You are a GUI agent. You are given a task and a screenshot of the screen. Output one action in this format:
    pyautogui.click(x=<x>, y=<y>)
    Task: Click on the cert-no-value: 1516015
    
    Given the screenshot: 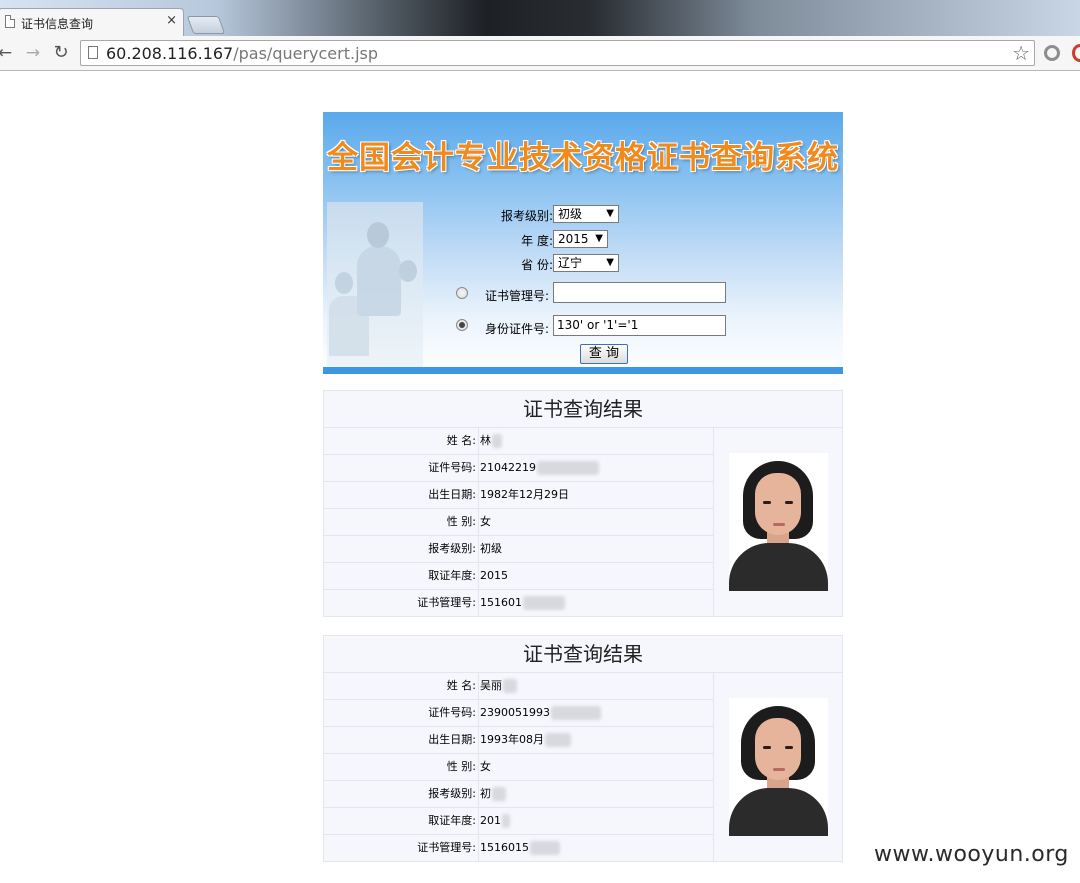 What is the action you would take?
    pyautogui.click(x=520, y=848)
    